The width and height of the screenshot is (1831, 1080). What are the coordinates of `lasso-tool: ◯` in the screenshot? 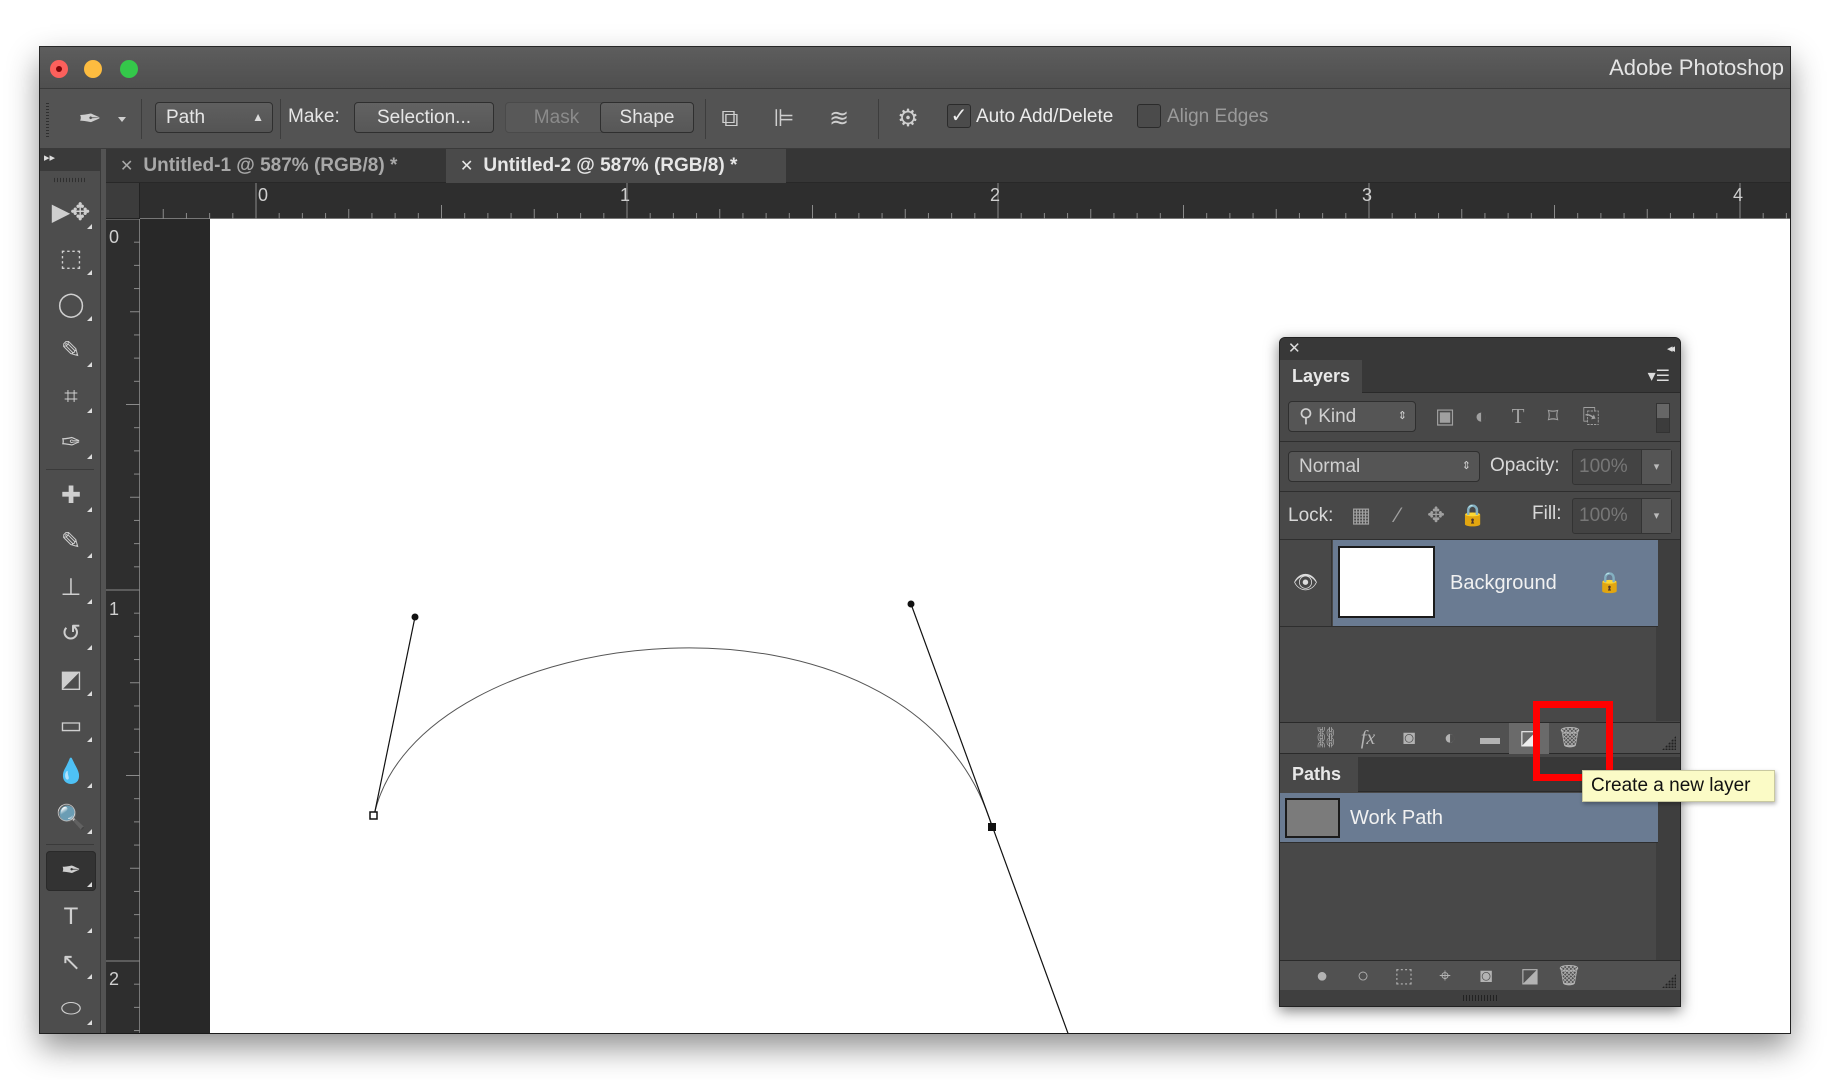 It's located at (71, 305).